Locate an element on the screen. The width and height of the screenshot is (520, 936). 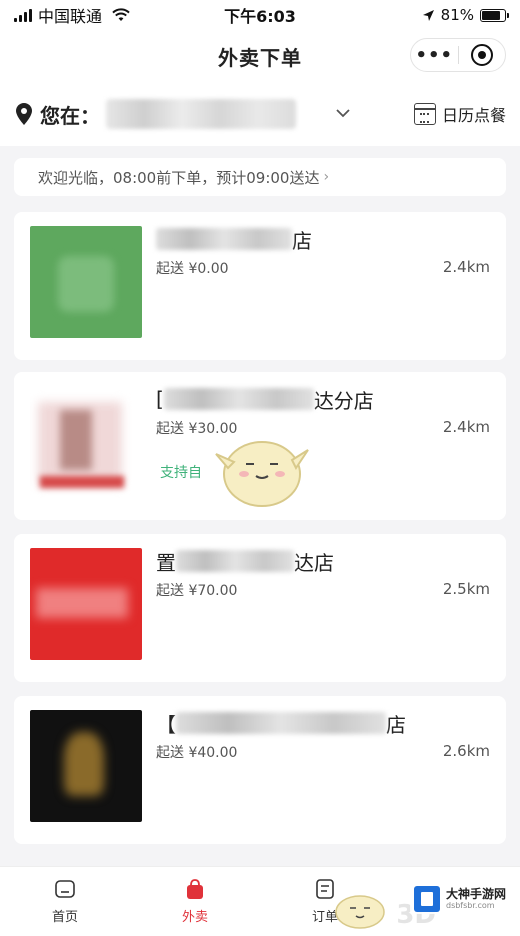
battery-percent: 81% is located at coordinates (457, 15).